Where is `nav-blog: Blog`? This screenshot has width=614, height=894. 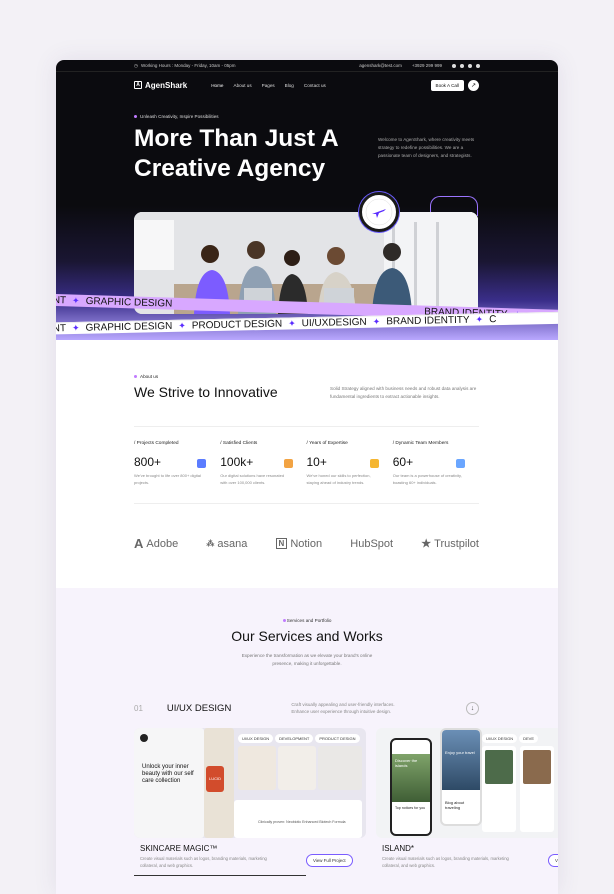
nav-blog: Blog is located at coordinates (289, 85).